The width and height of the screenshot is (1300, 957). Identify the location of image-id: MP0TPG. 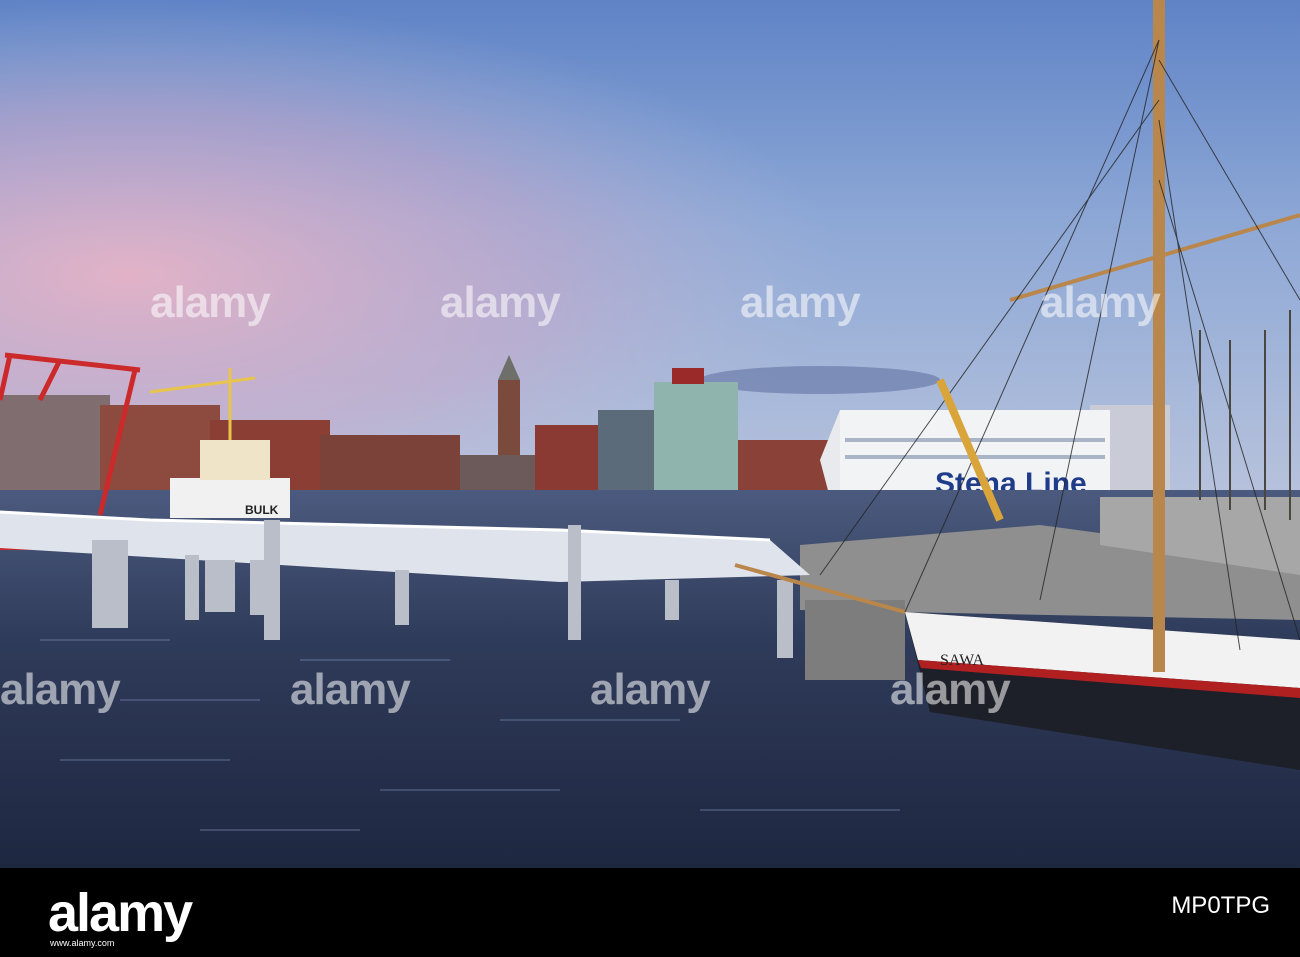
(1220, 905).